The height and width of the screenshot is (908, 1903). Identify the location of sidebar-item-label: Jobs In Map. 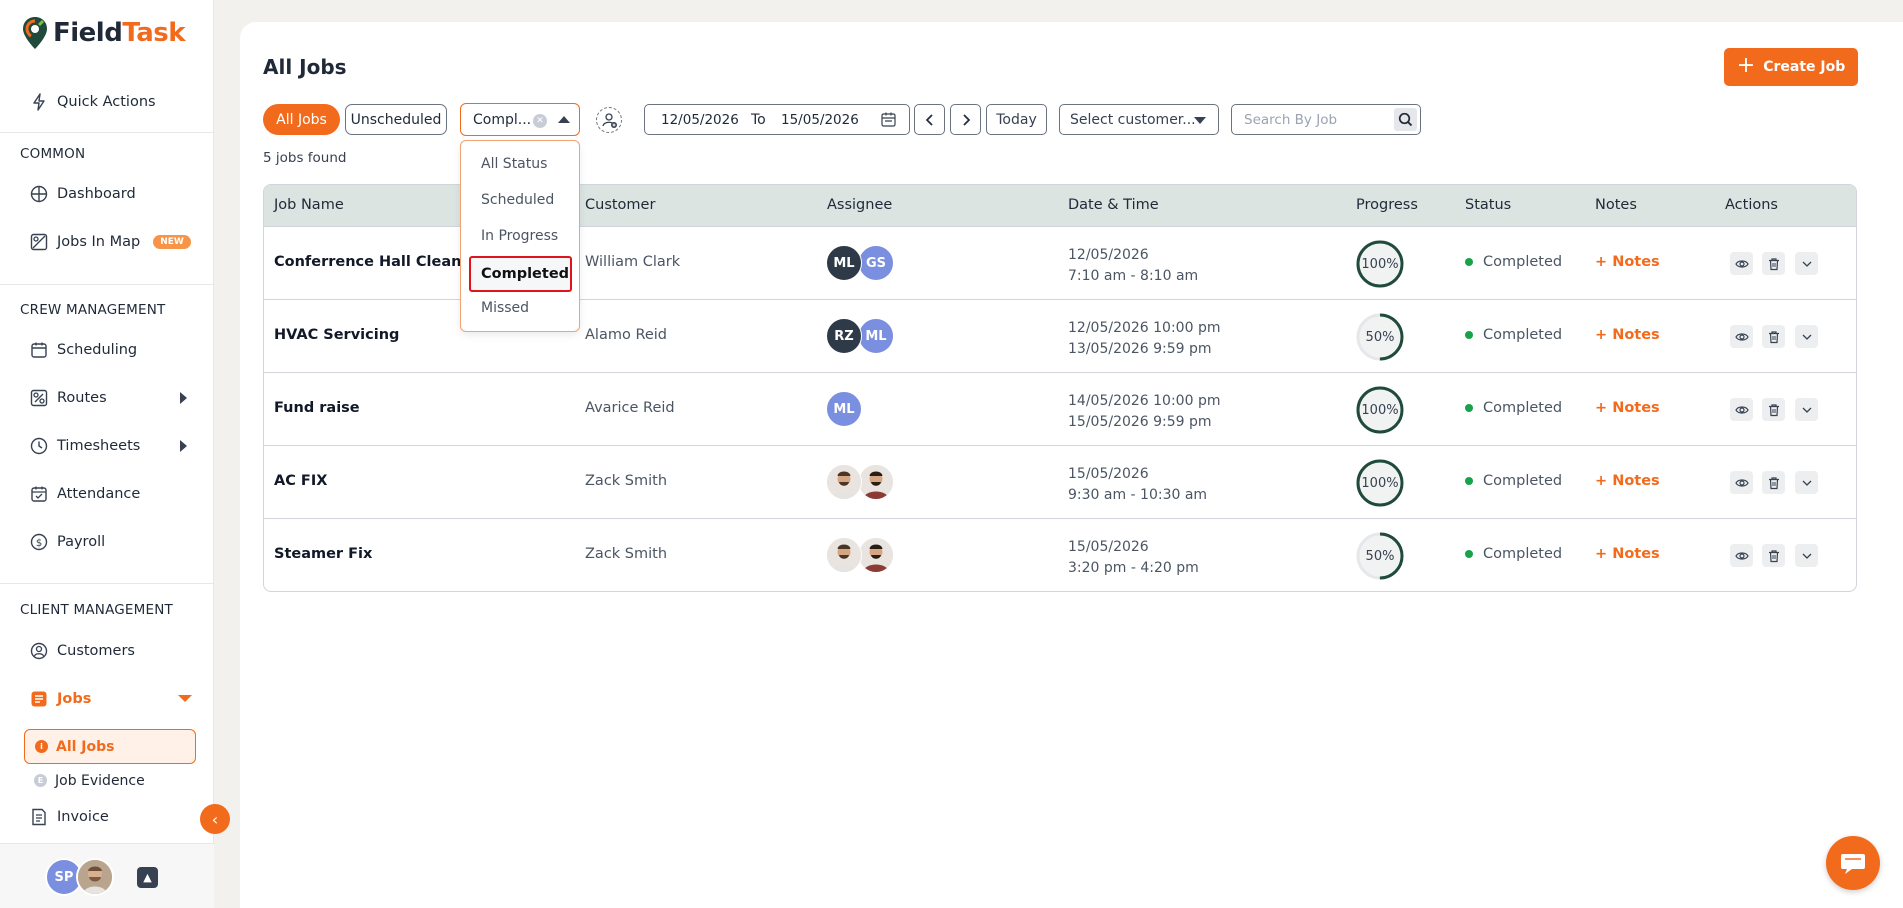
(99, 242).